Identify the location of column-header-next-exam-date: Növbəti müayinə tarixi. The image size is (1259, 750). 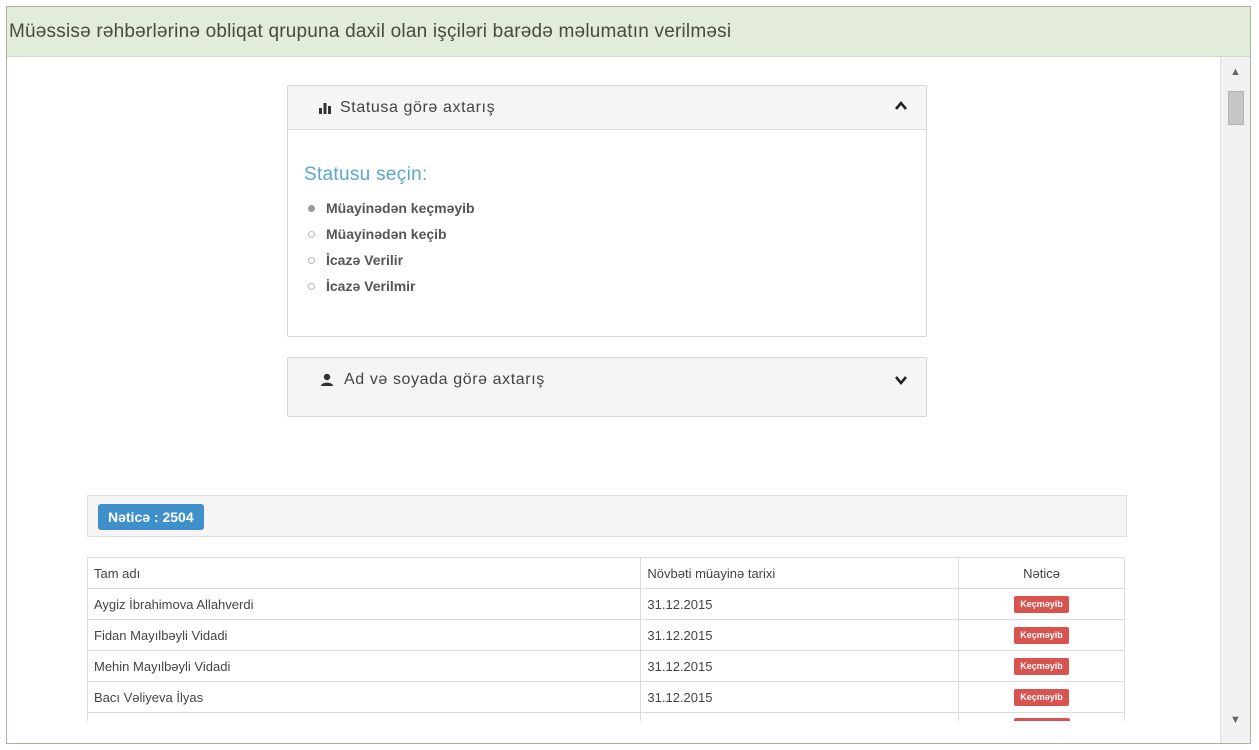
(800, 573).